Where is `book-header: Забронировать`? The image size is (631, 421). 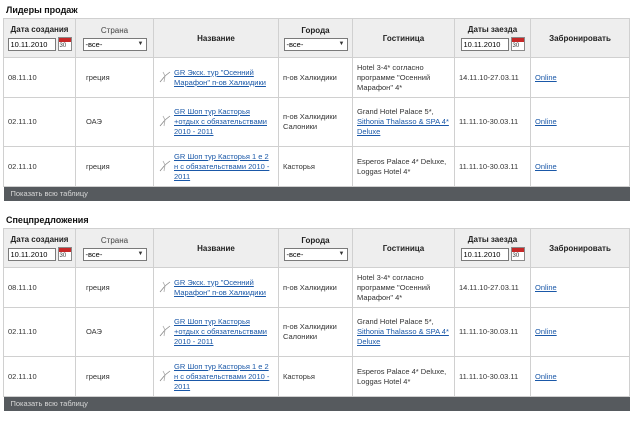 book-header: Забронировать is located at coordinates (580, 38).